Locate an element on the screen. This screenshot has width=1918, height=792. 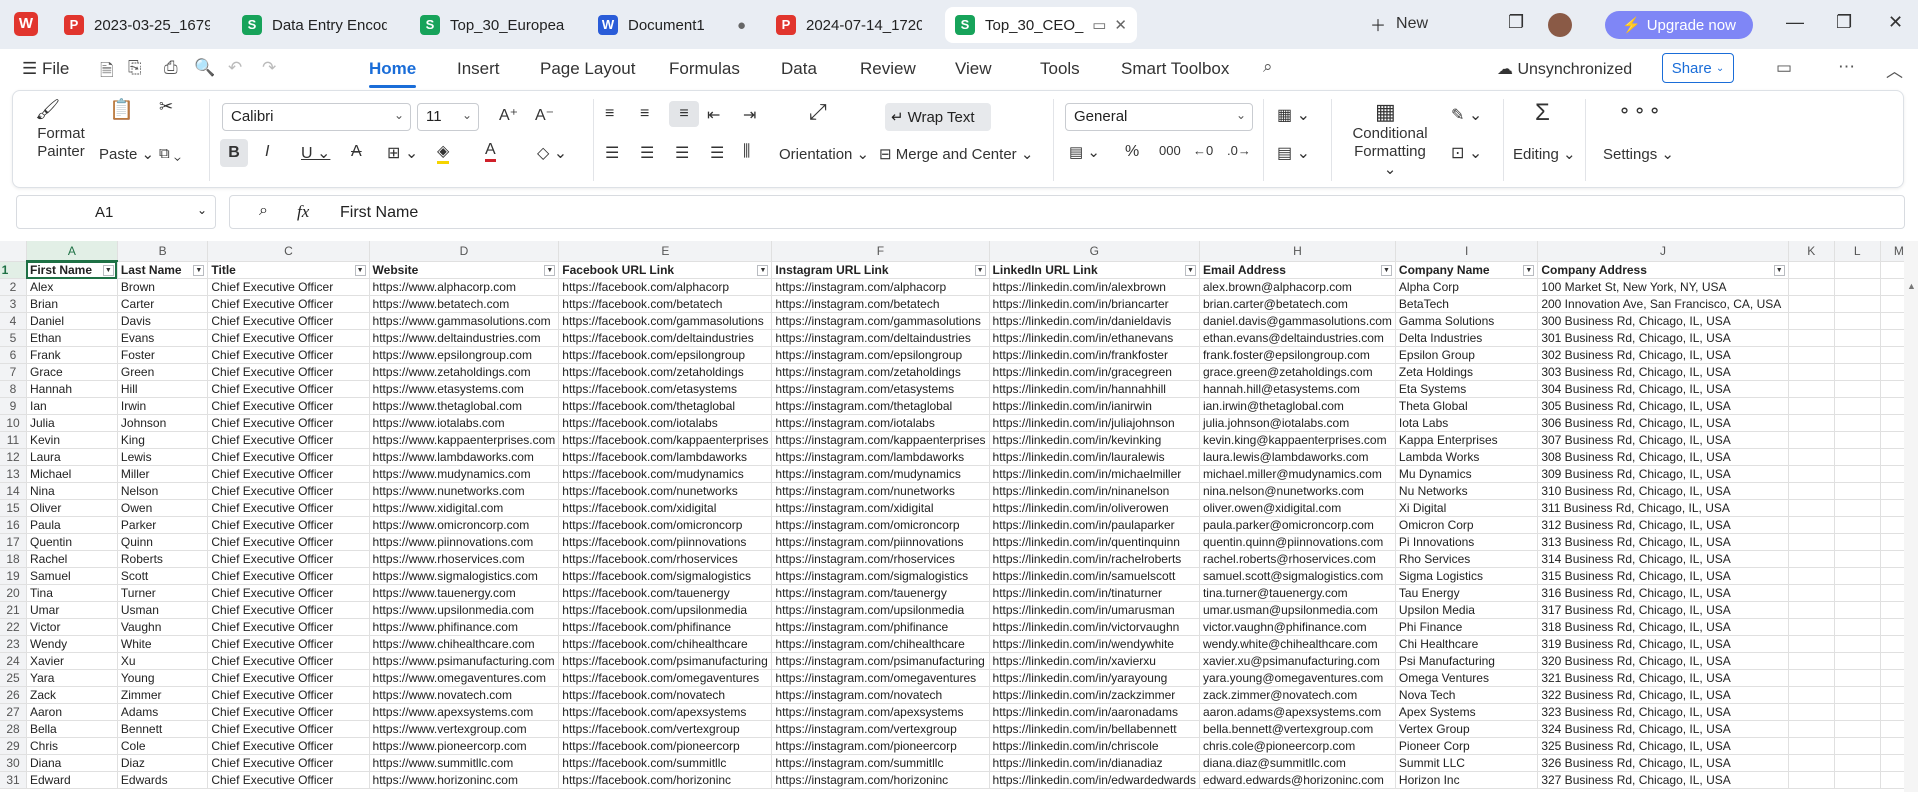
table-cell: Rho Services is located at coordinates (1467, 559).